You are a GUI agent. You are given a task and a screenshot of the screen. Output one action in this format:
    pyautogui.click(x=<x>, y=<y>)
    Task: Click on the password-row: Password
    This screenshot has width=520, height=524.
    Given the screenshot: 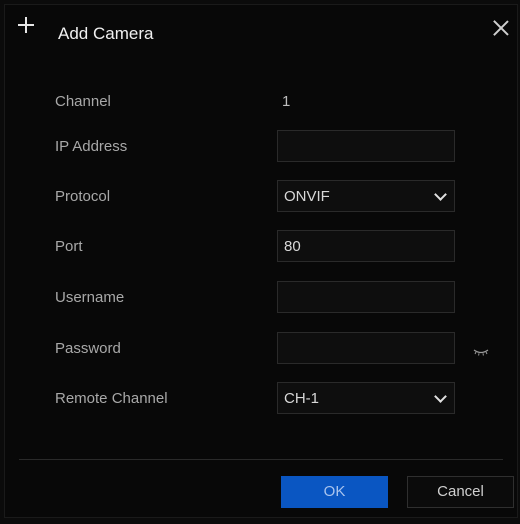 What is the action you would take?
    pyautogui.click(x=261, y=349)
    